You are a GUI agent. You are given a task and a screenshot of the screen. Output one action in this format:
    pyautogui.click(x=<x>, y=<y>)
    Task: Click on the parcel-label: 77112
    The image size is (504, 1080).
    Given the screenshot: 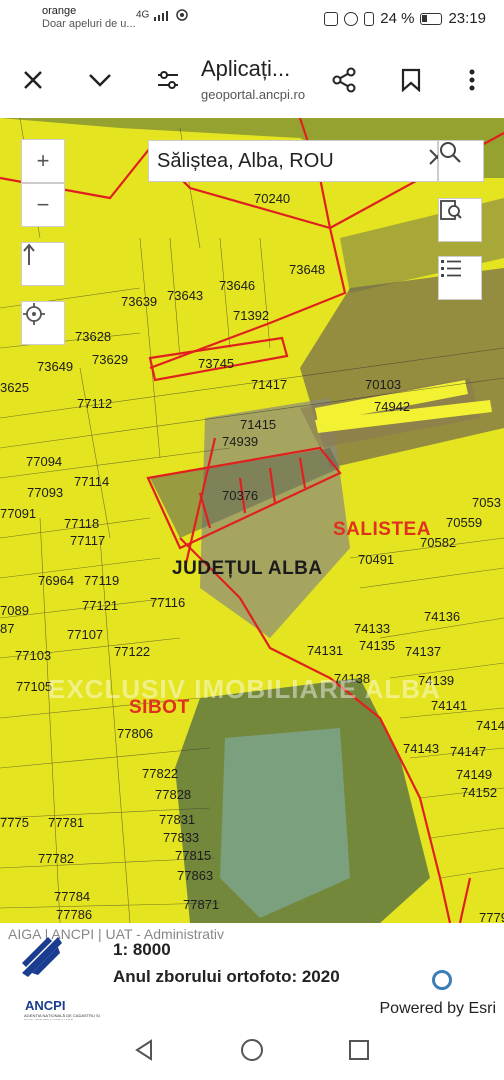 What is the action you would take?
    pyautogui.click(x=94, y=403)
    